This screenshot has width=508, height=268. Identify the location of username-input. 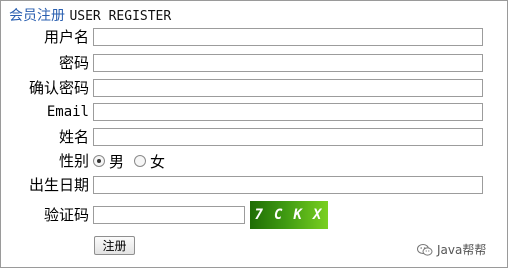
(288, 37).